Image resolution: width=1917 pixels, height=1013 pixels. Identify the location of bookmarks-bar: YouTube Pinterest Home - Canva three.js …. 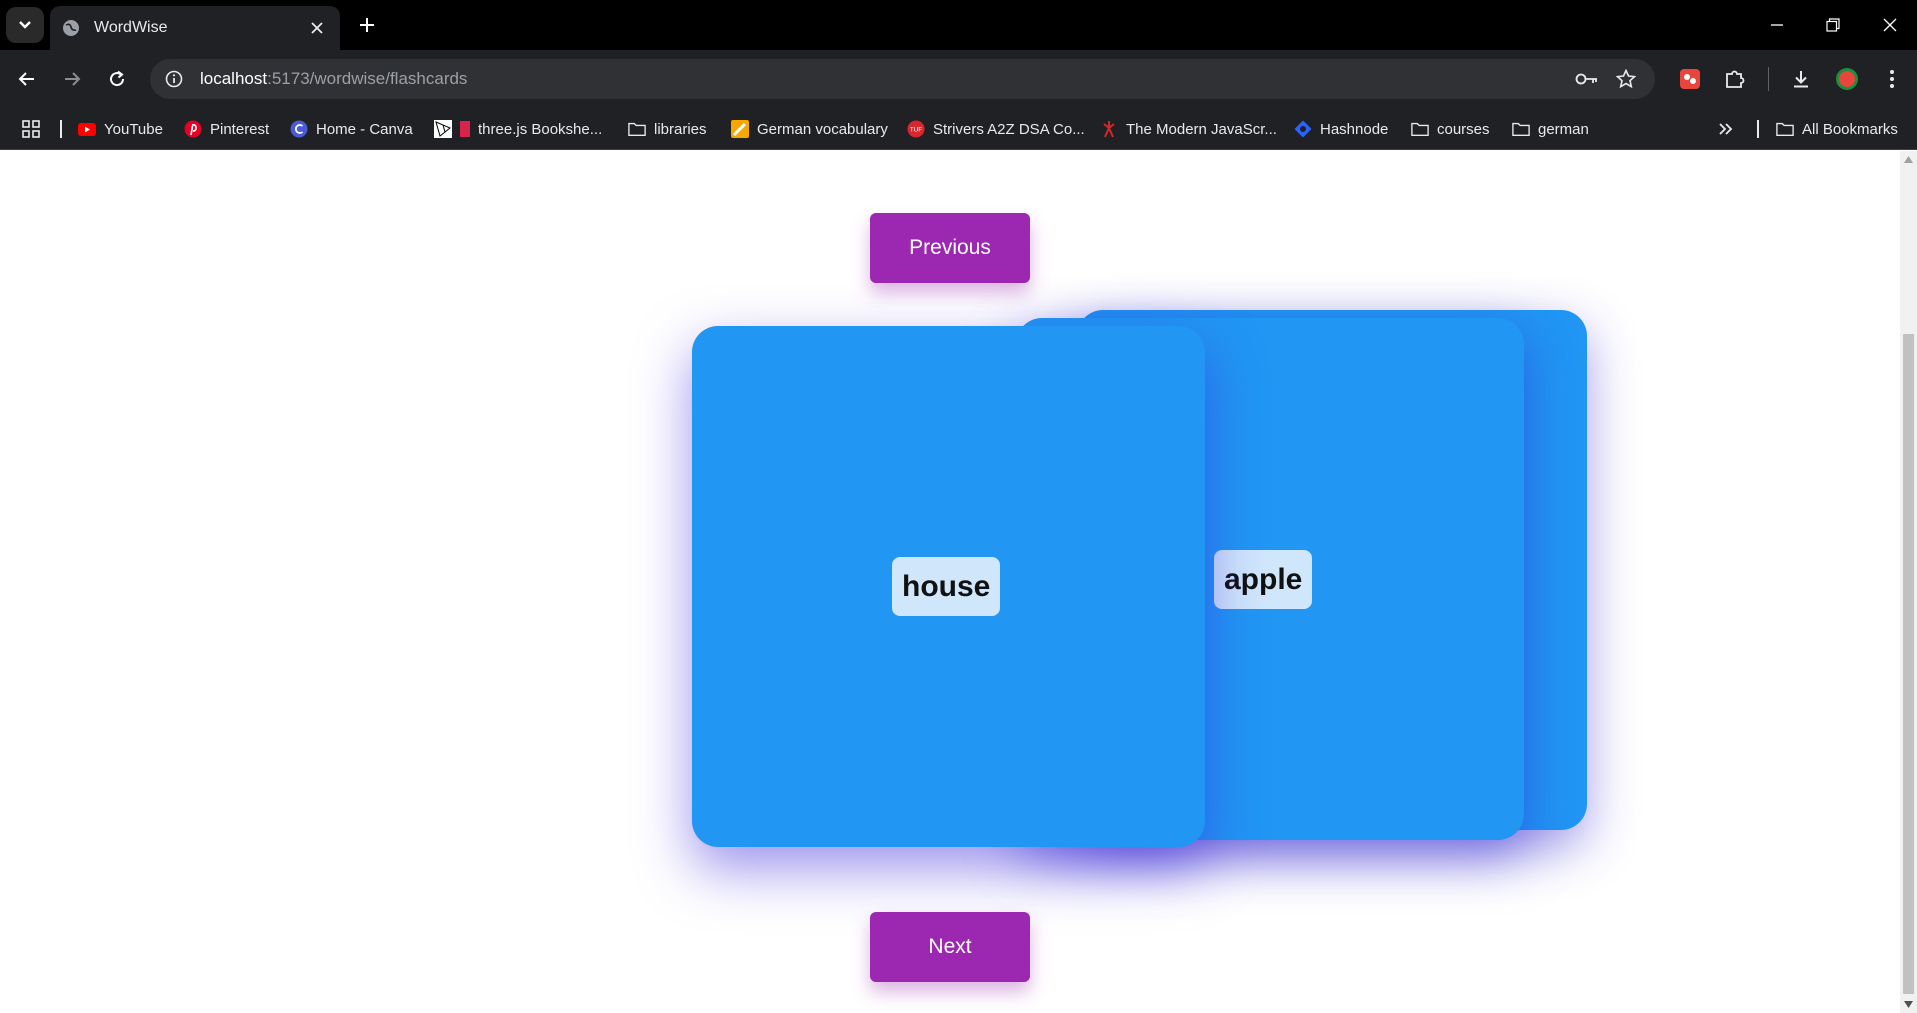
(958, 129).